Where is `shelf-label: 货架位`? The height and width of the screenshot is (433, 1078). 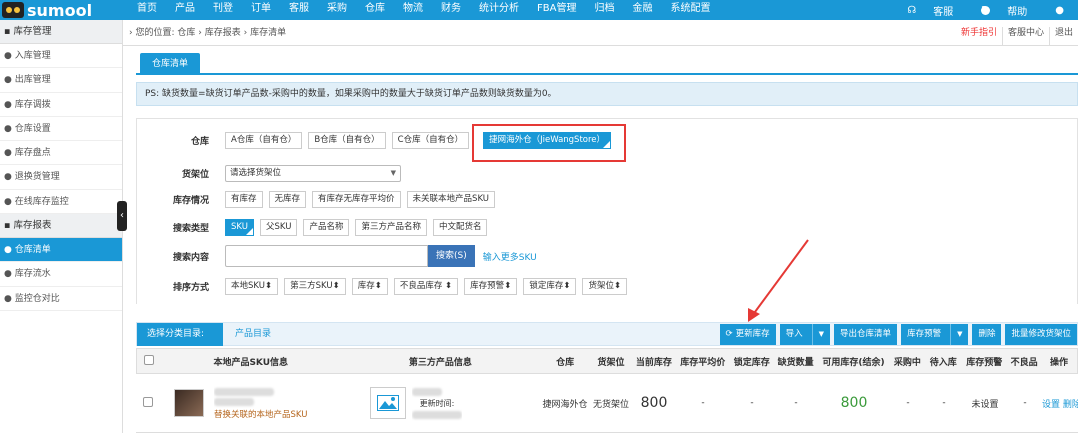
shelf-label: 货架位 is located at coordinates (195, 174).